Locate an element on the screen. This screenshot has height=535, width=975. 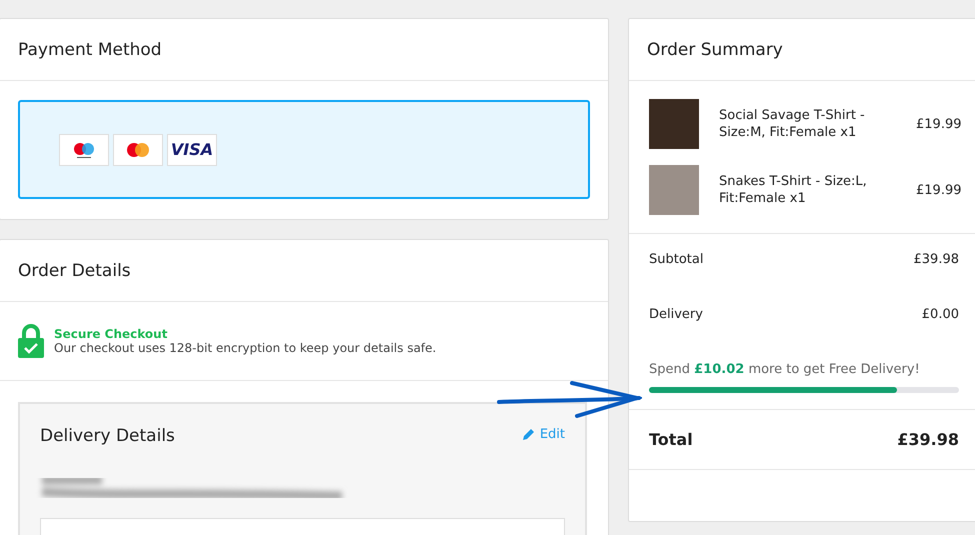
pencil-icon is located at coordinates (528, 434).